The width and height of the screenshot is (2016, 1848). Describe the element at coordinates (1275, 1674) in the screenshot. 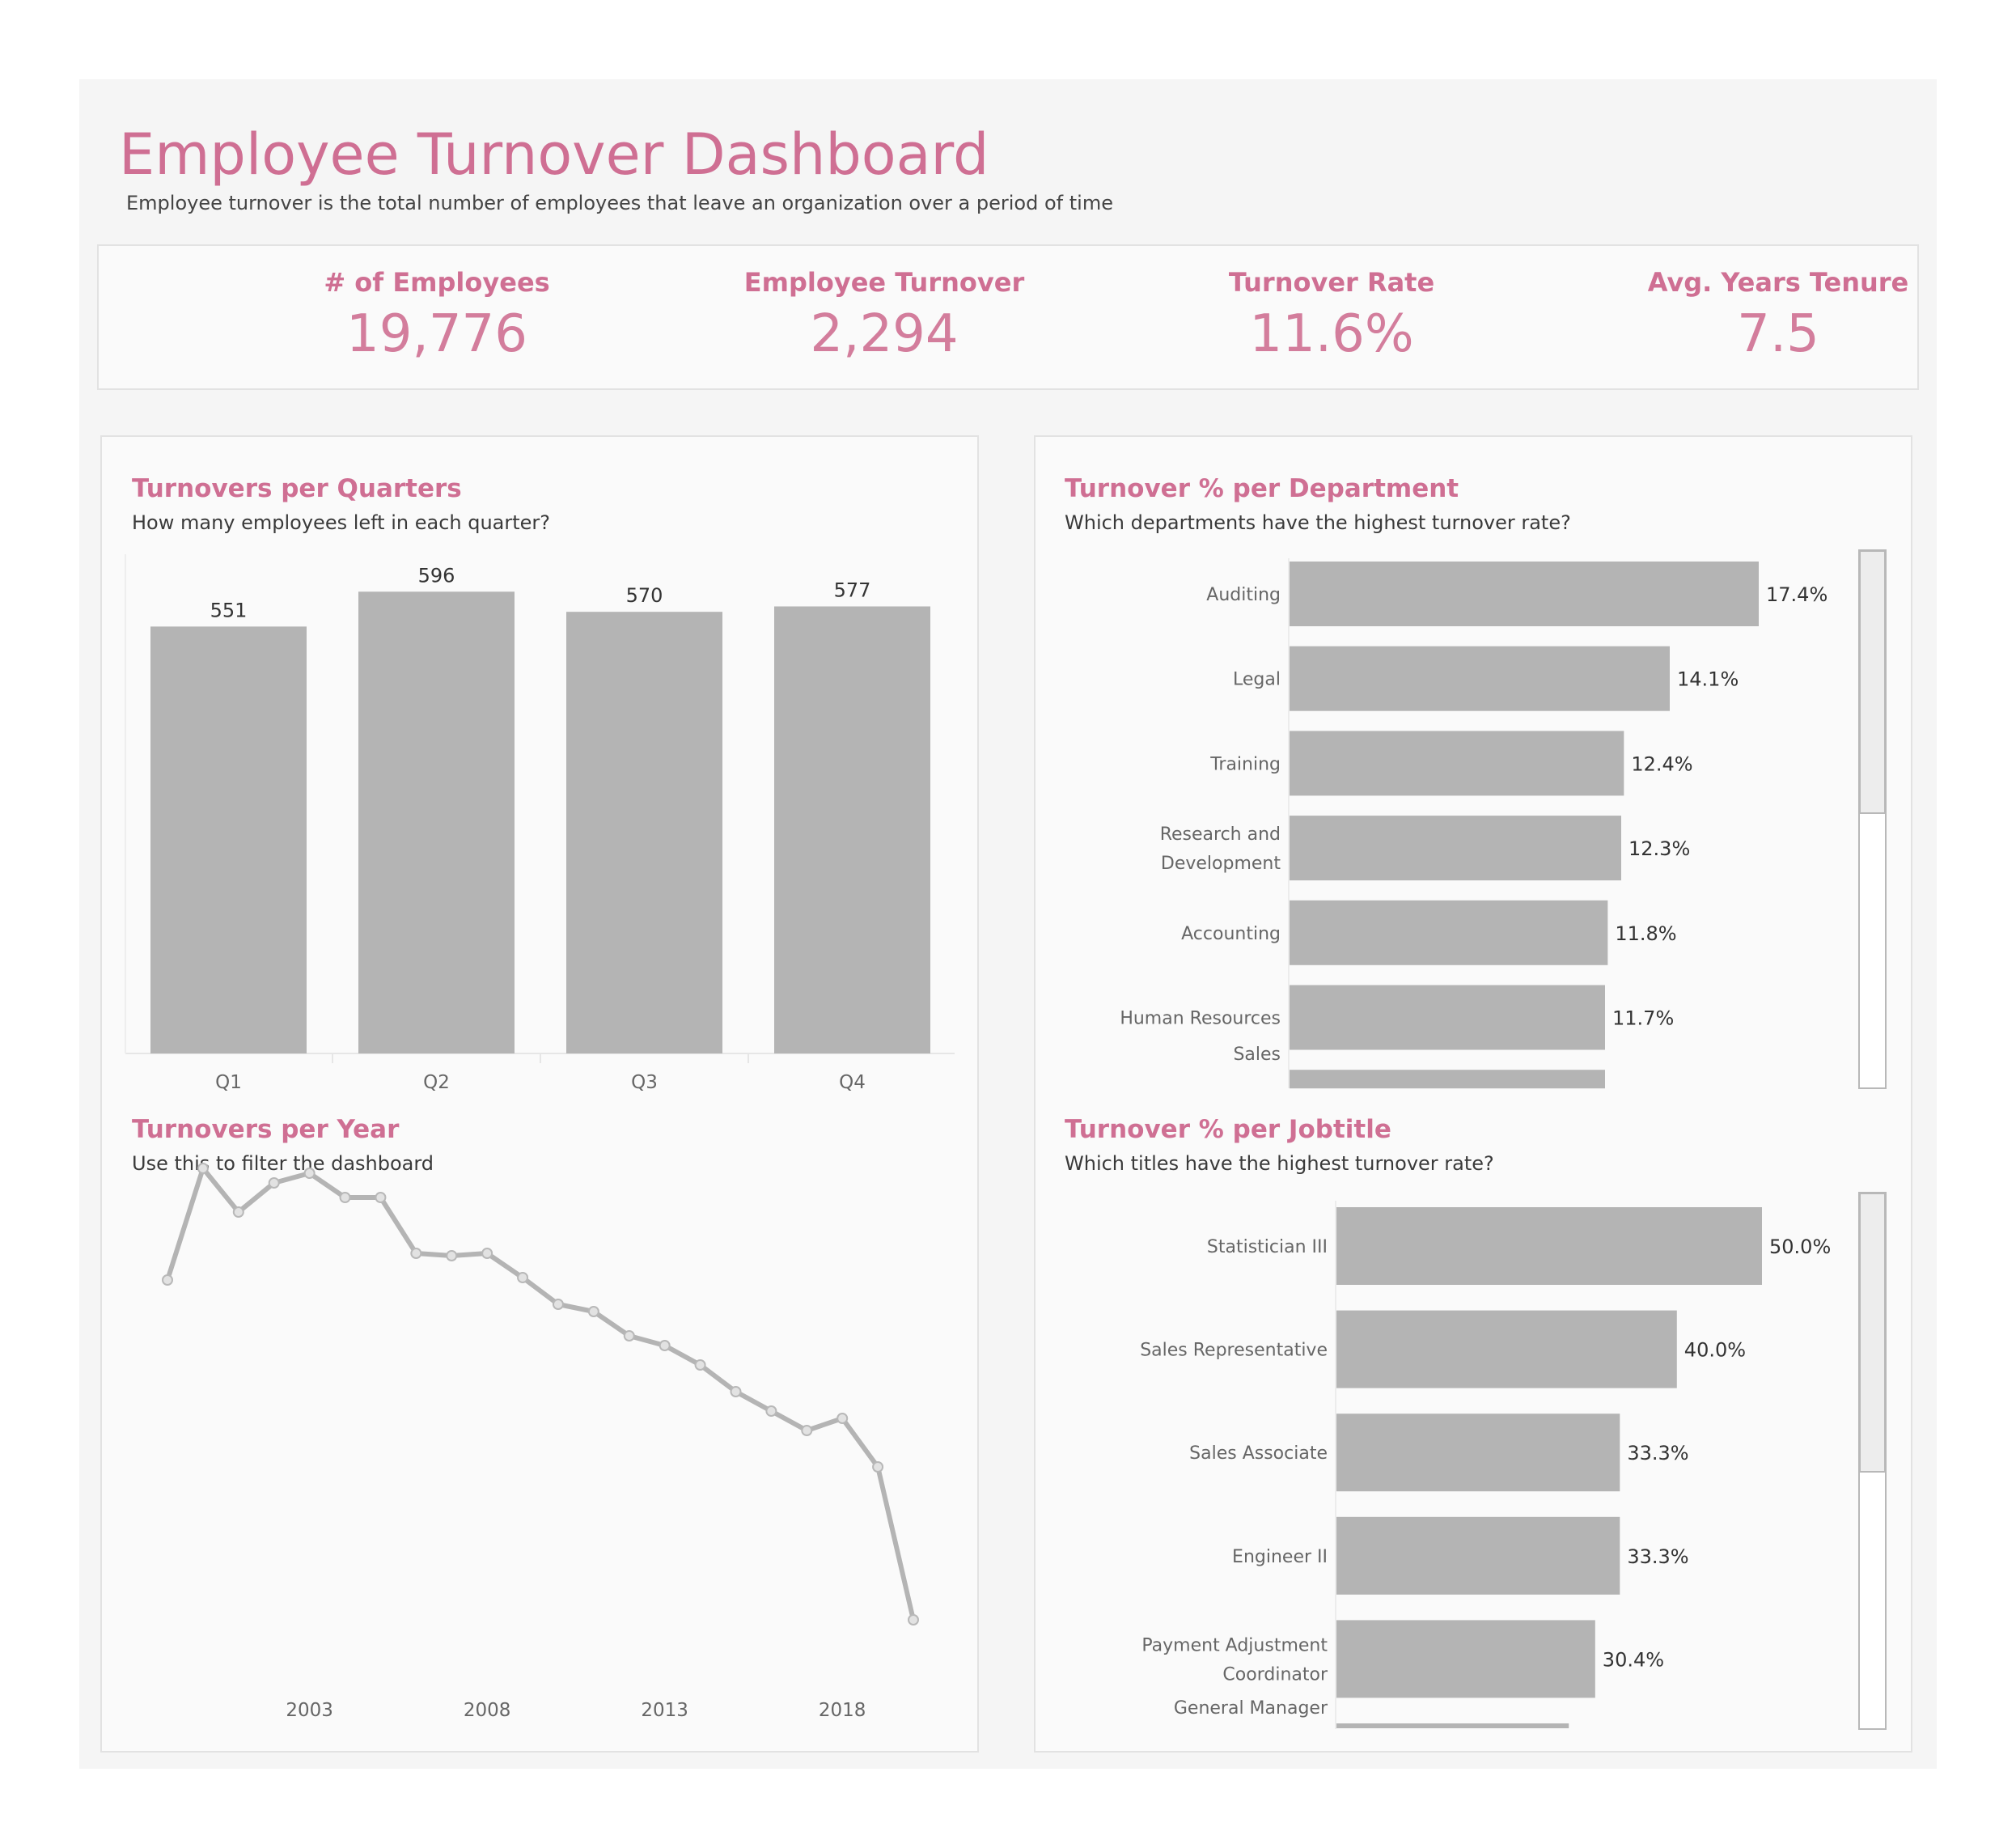

I see `y-tick-label: Coordinator` at that location.